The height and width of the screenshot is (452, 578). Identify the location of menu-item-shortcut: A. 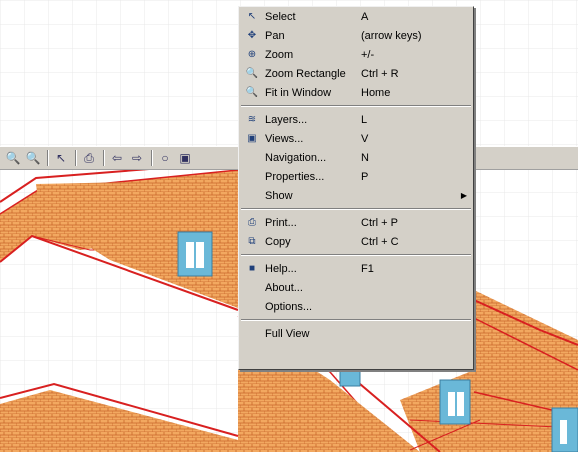
(365, 16).